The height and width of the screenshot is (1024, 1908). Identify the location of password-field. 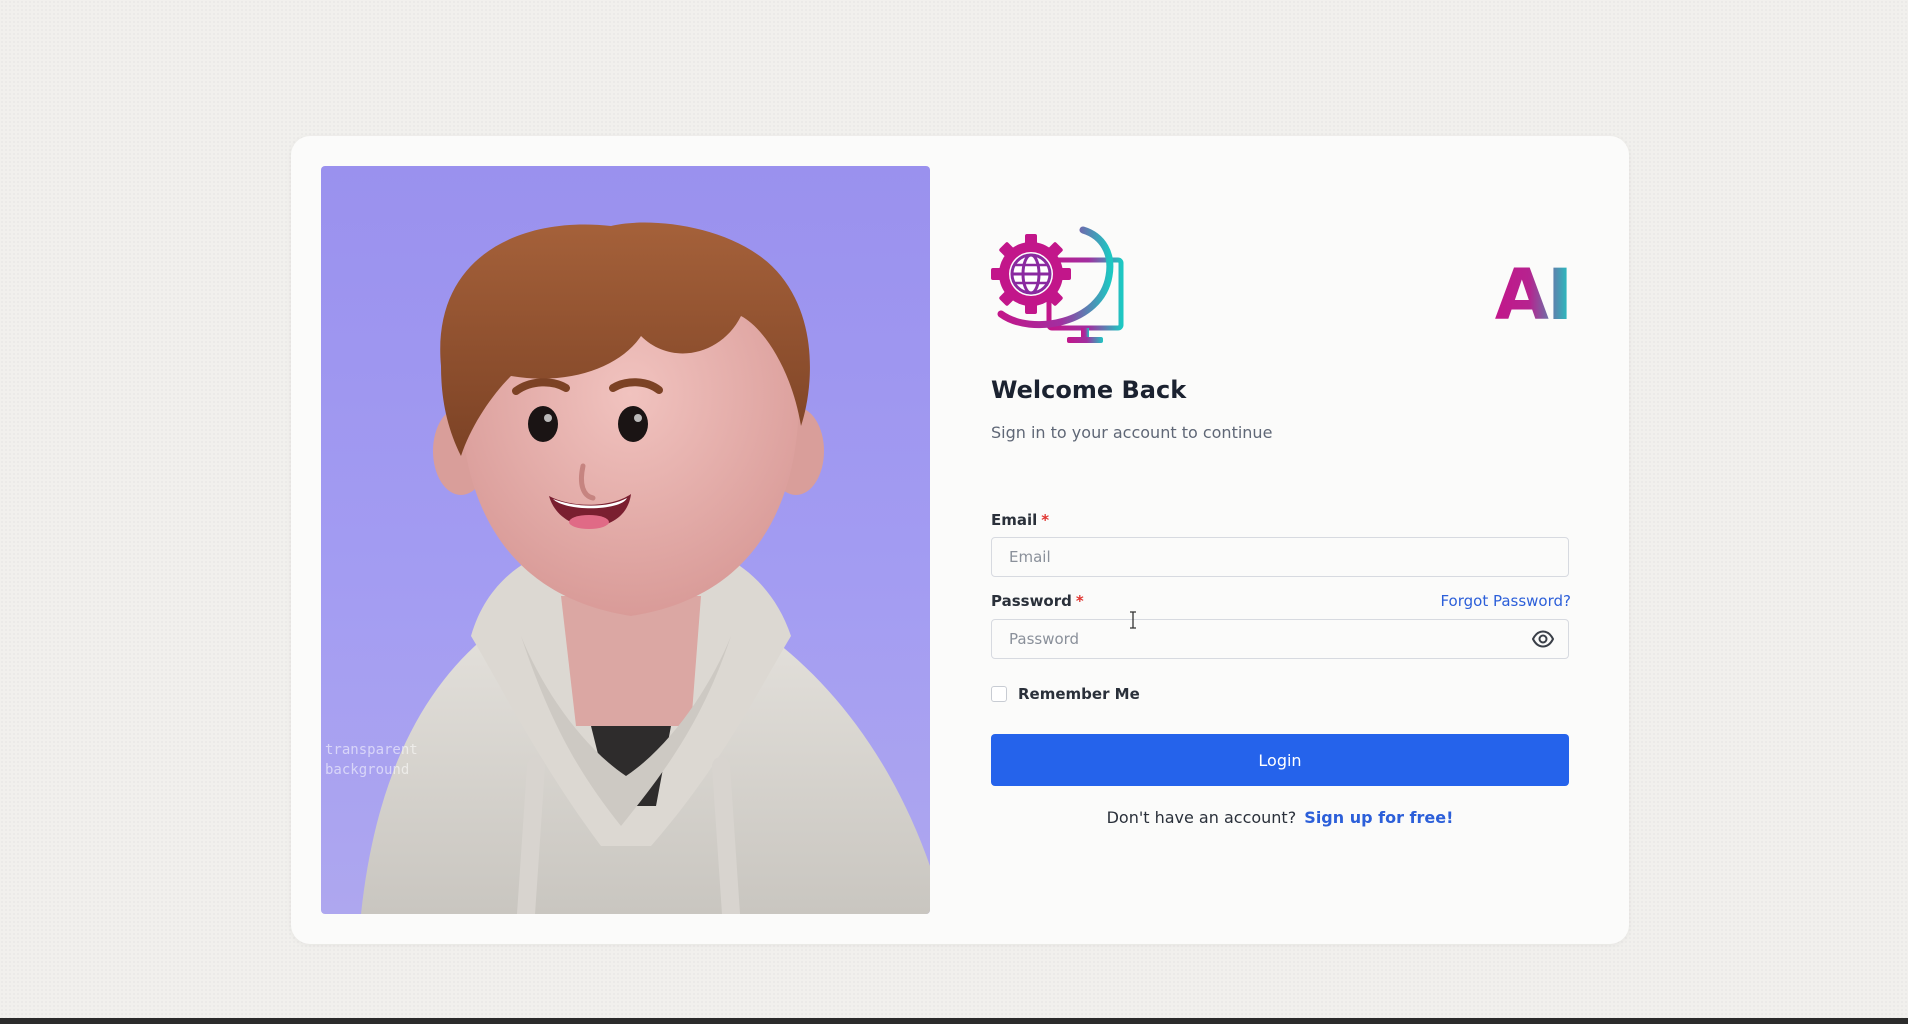
(1280, 639).